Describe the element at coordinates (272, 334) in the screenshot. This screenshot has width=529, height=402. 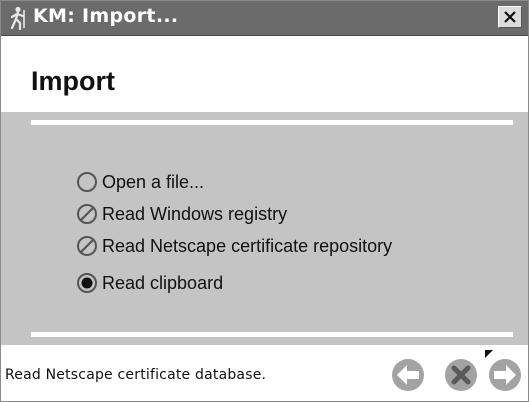
I see `bottom-divider` at that location.